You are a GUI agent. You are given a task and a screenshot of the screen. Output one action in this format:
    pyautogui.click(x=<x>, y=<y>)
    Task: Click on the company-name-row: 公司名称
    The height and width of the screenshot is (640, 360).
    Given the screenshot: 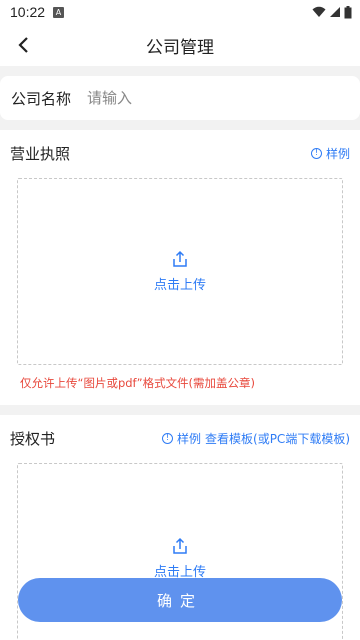 What is the action you would take?
    pyautogui.click(x=180, y=98)
    